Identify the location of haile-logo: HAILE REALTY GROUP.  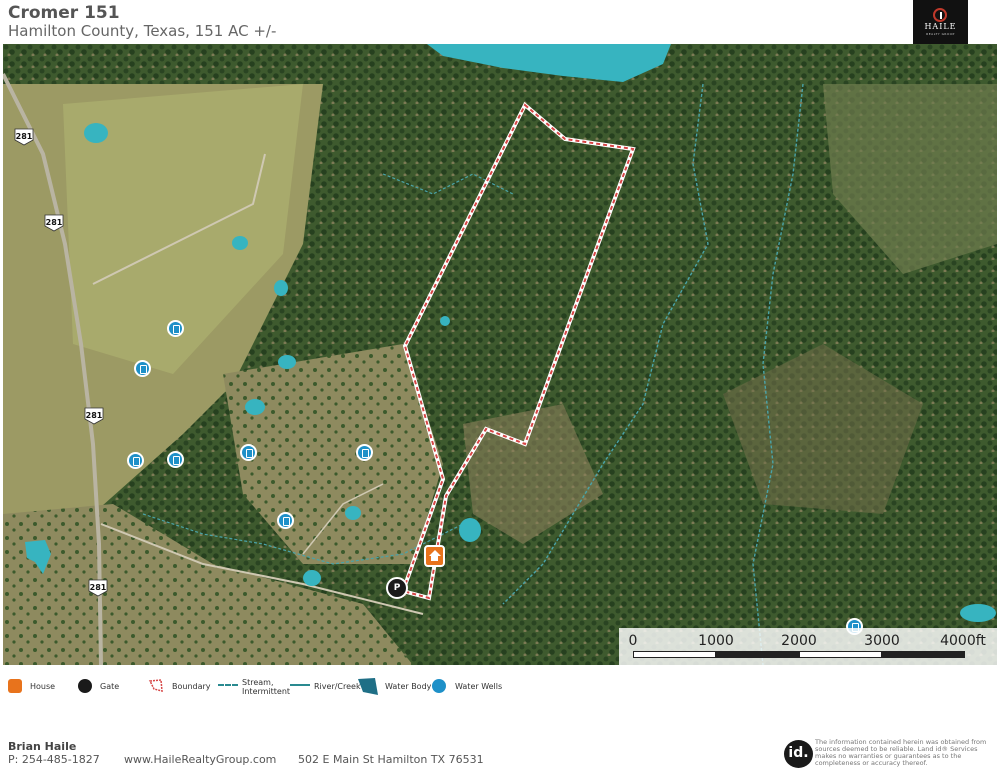
(940, 22).